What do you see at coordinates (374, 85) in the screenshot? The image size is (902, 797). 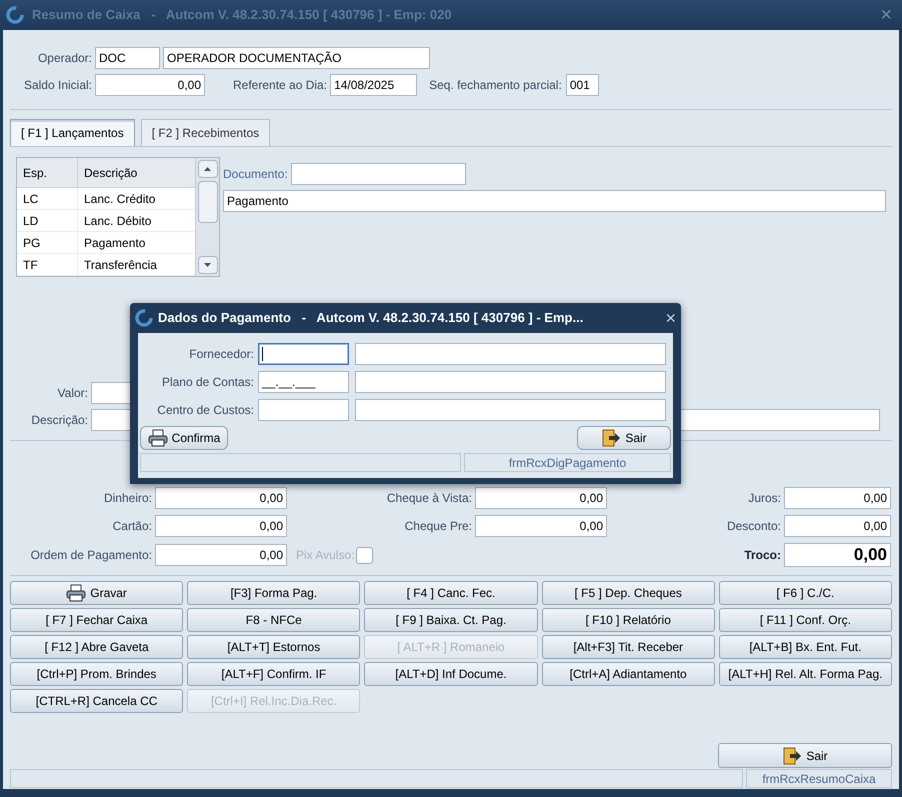 I see `date-field: 14/08/2025` at bounding box center [374, 85].